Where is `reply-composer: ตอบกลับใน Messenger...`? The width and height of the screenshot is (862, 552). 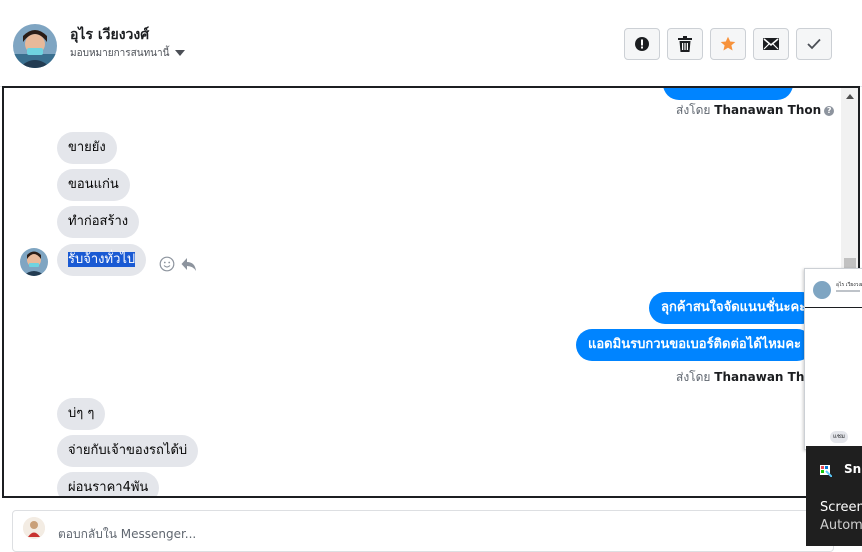
reply-composer: ตอบกลับใน Messenger... is located at coordinates (423, 531).